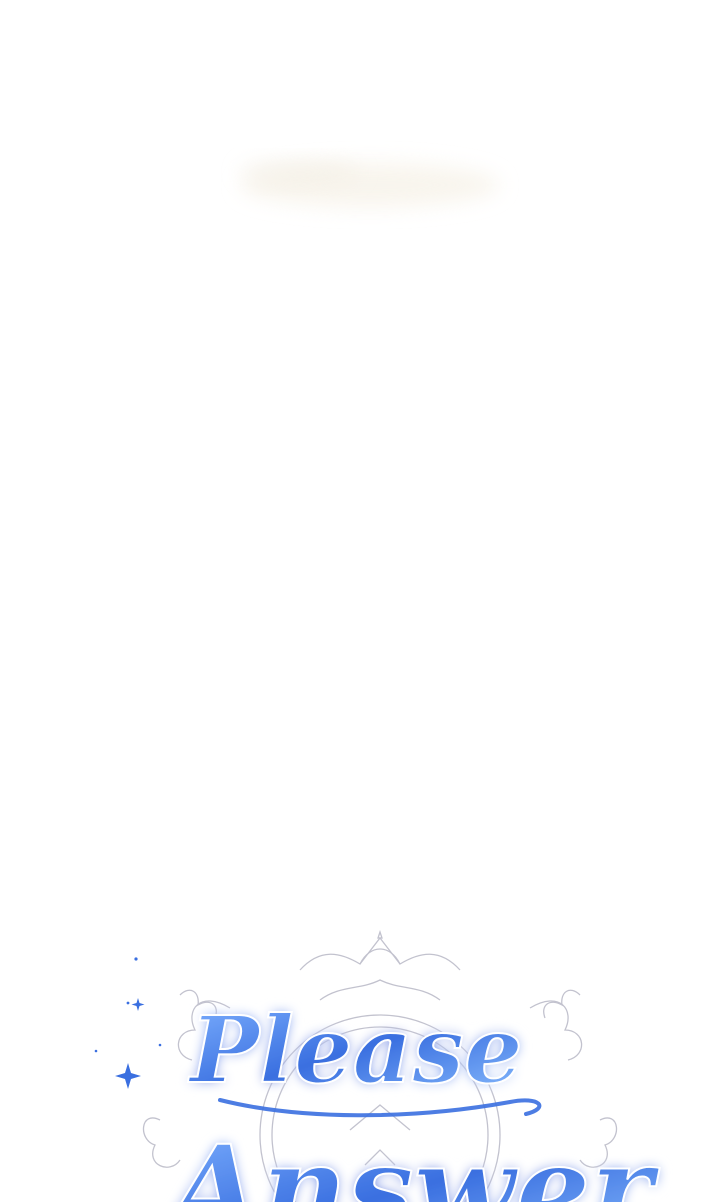  What do you see at coordinates (128, 1023) in the screenshot?
I see `sparkle-icons` at bounding box center [128, 1023].